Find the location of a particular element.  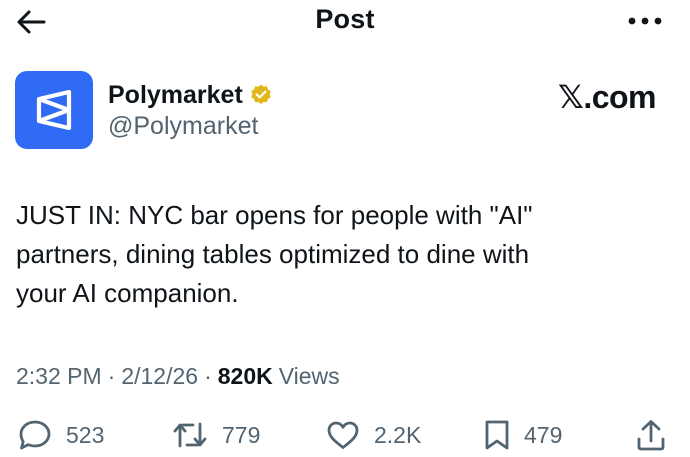

avatar is located at coordinates (54, 110).